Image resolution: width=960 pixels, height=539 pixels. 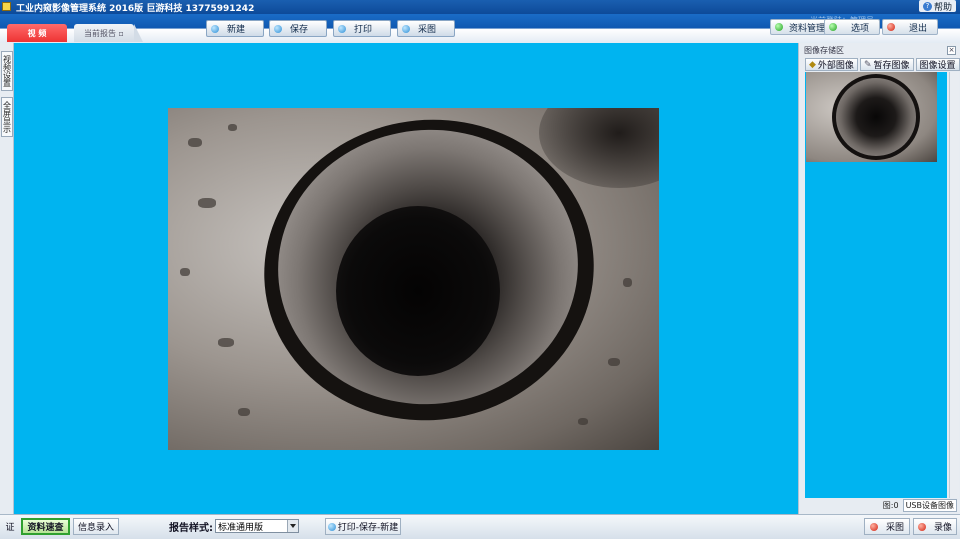 What do you see at coordinates (824, 50) in the screenshot?
I see `image-storage-title: 图像存储区` at bounding box center [824, 50].